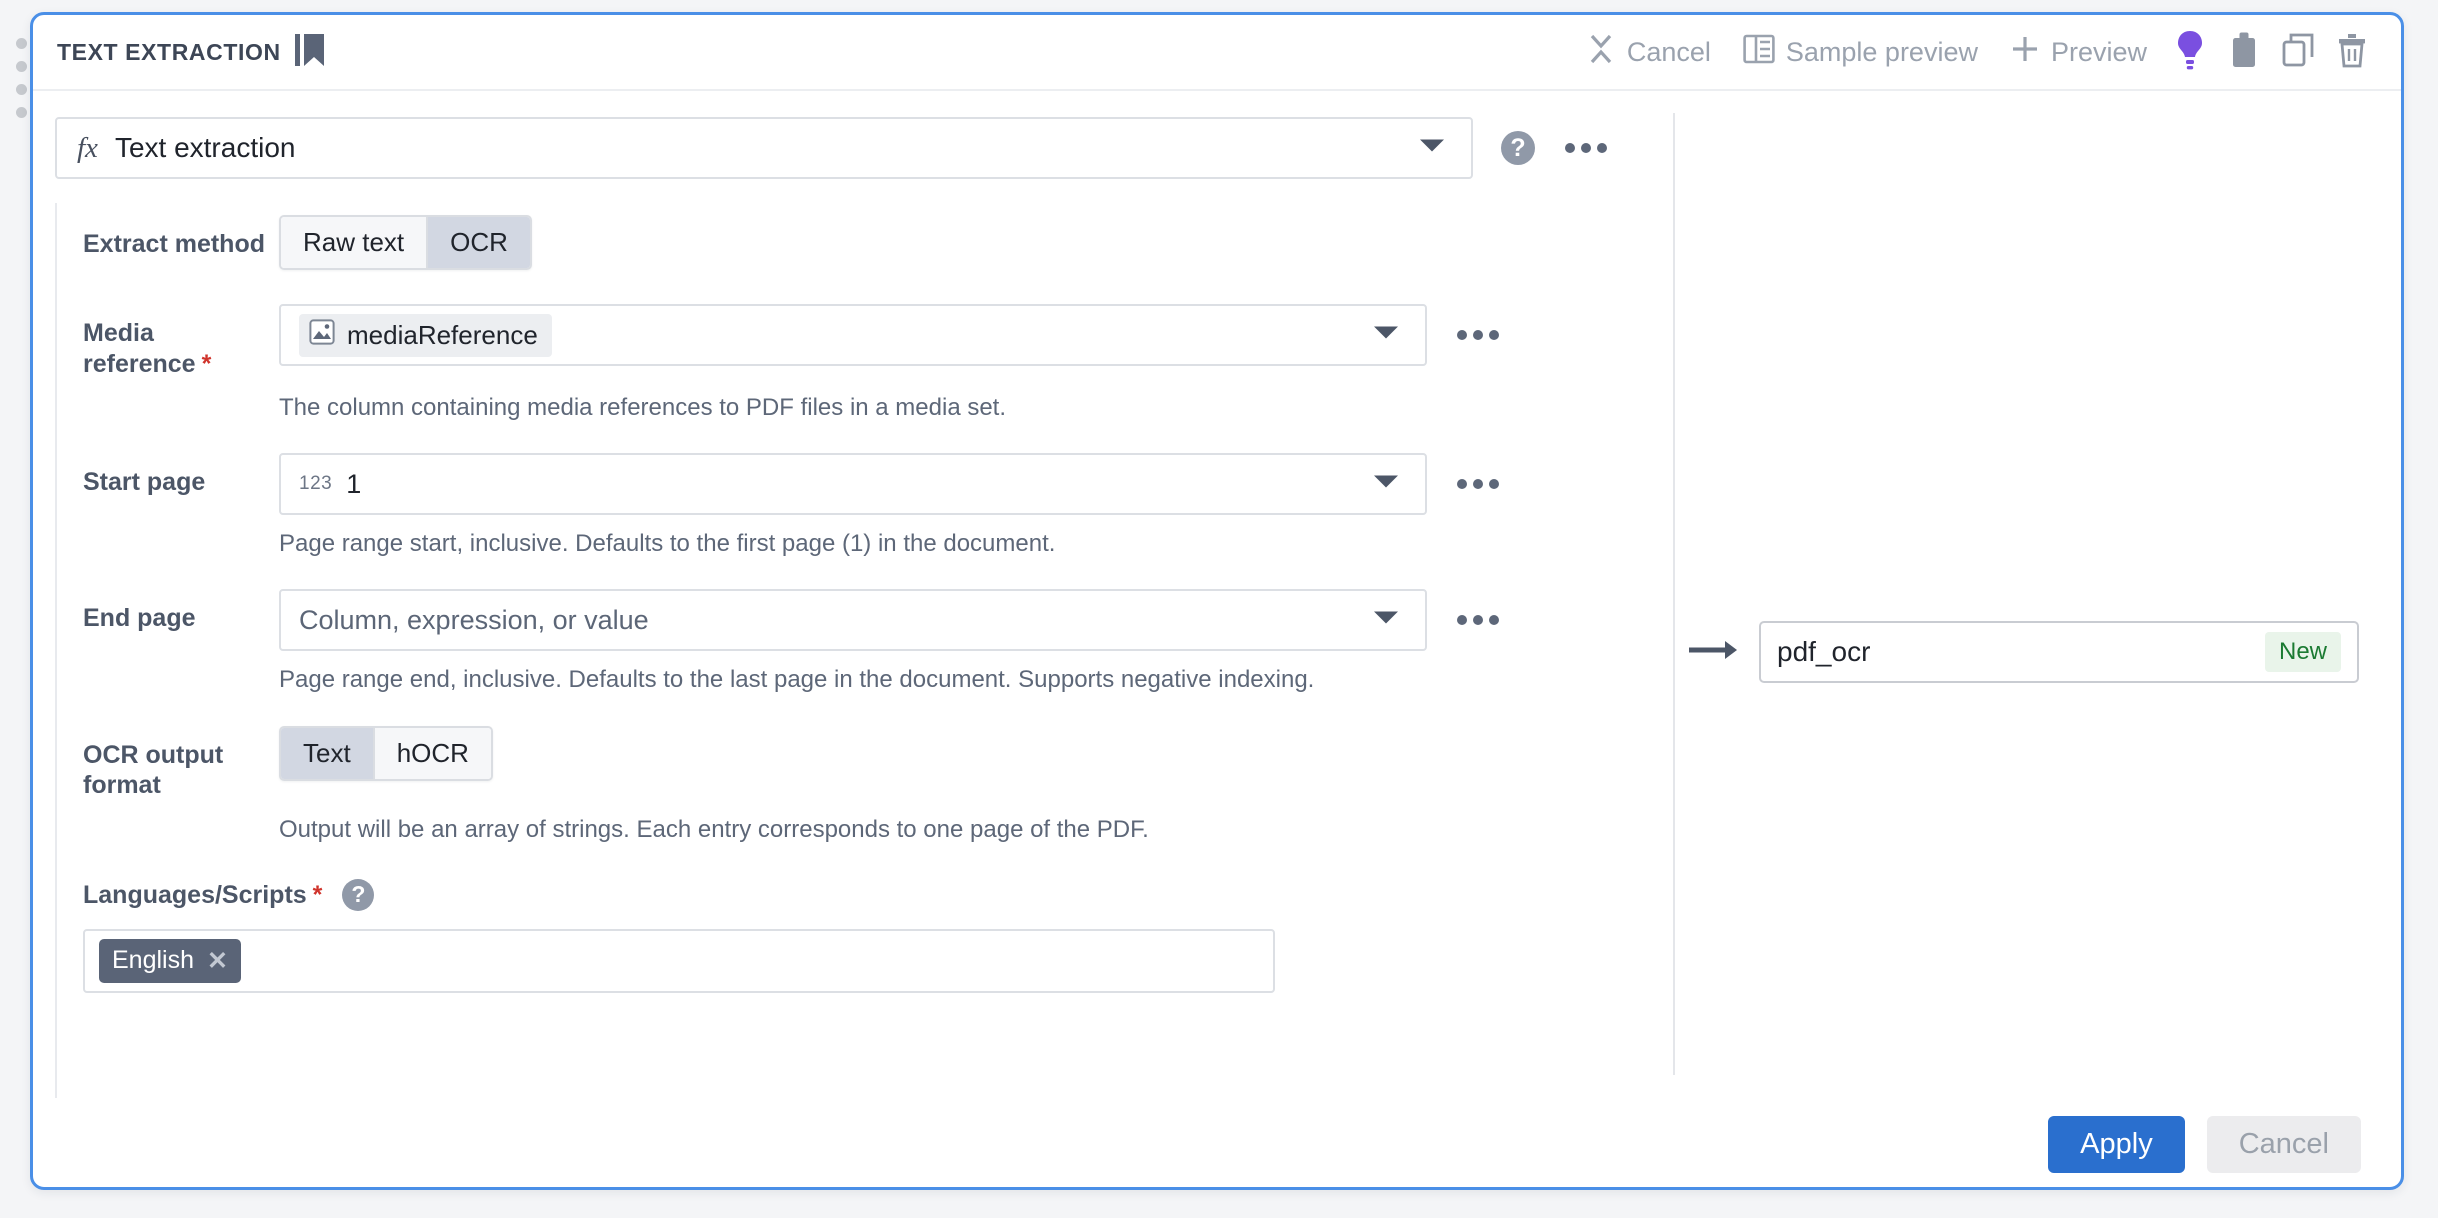  Describe the element at coordinates (205, 147) in the screenshot. I see `function-label: Text extraction` at that location.